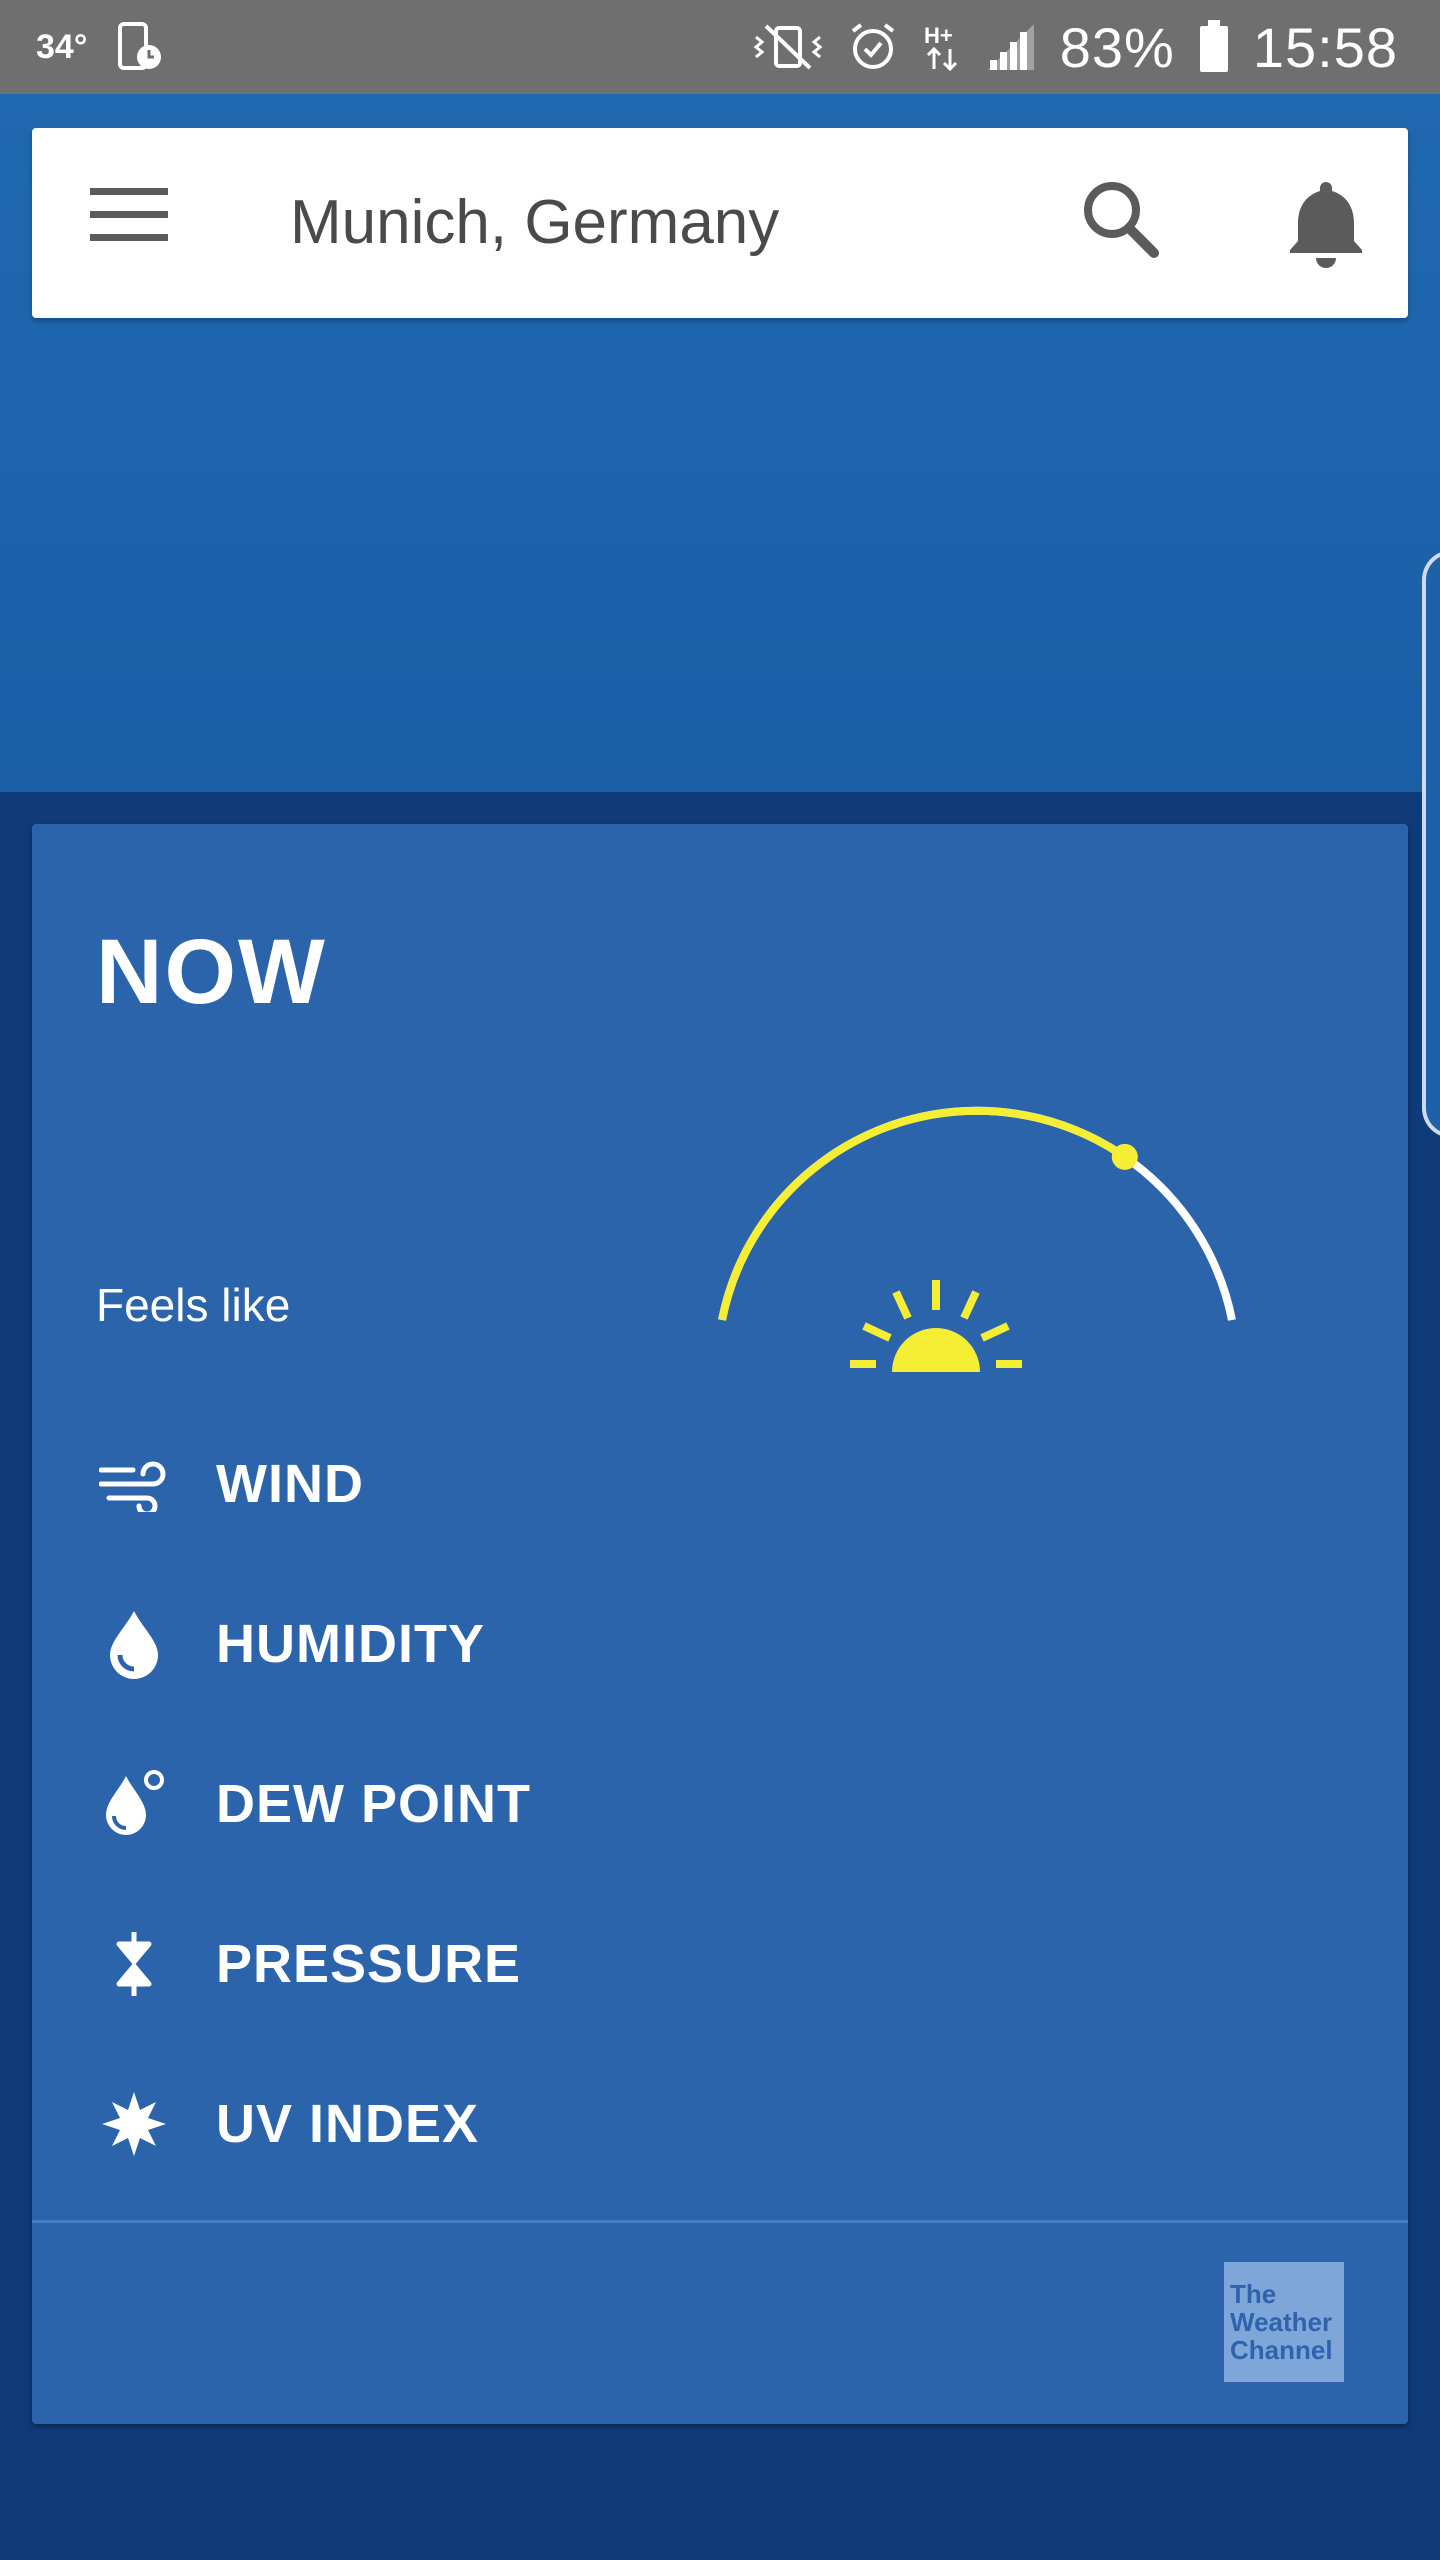 The height and width of the screenshot is (2560, 1440). What do you see at coordinates (646, 1484) in the screenshot?
I see `detail-row-wind: WIND` at bounding box center [646, 1484].